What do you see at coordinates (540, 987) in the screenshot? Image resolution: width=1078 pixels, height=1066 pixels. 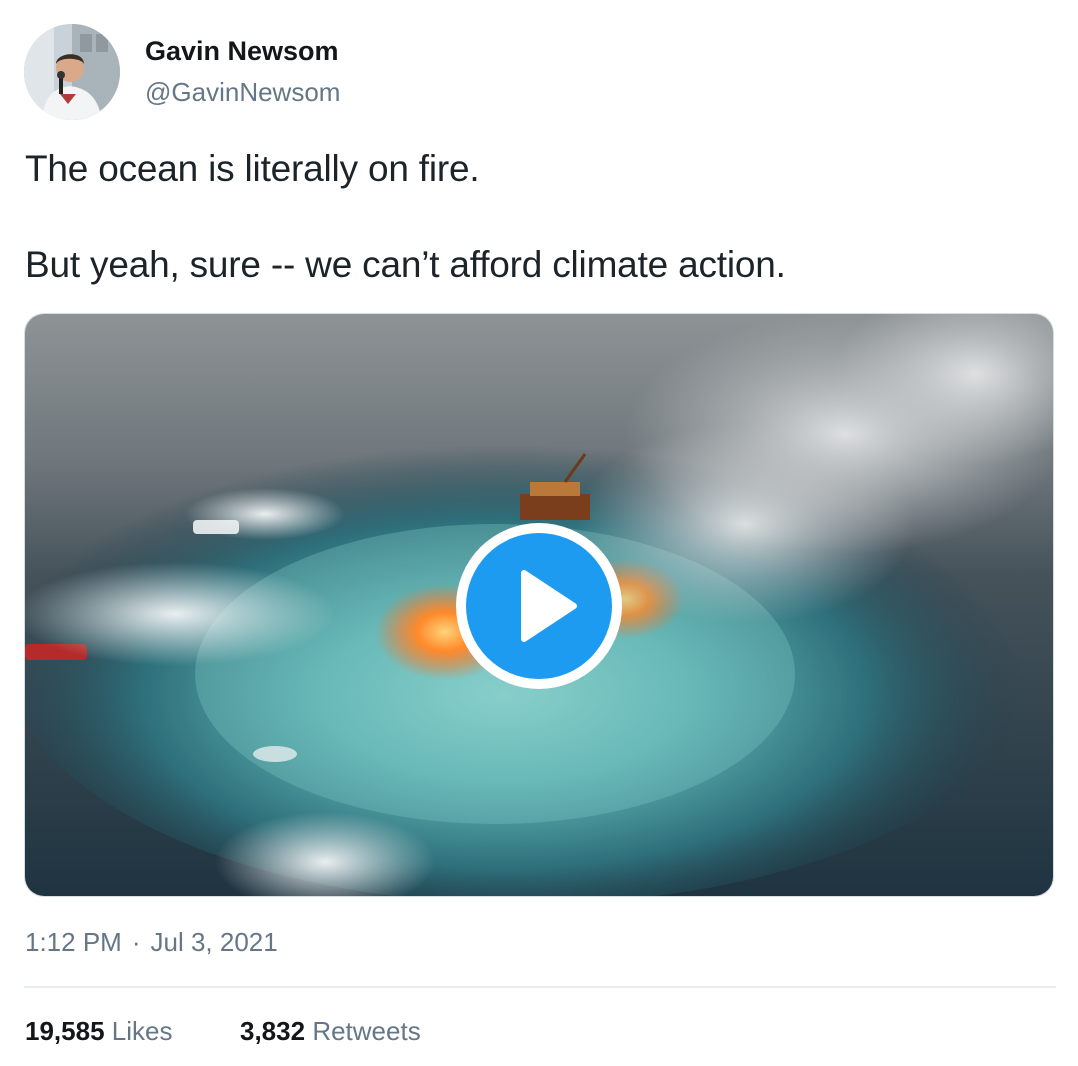 I see `divider` at bounding box center [540, 987].